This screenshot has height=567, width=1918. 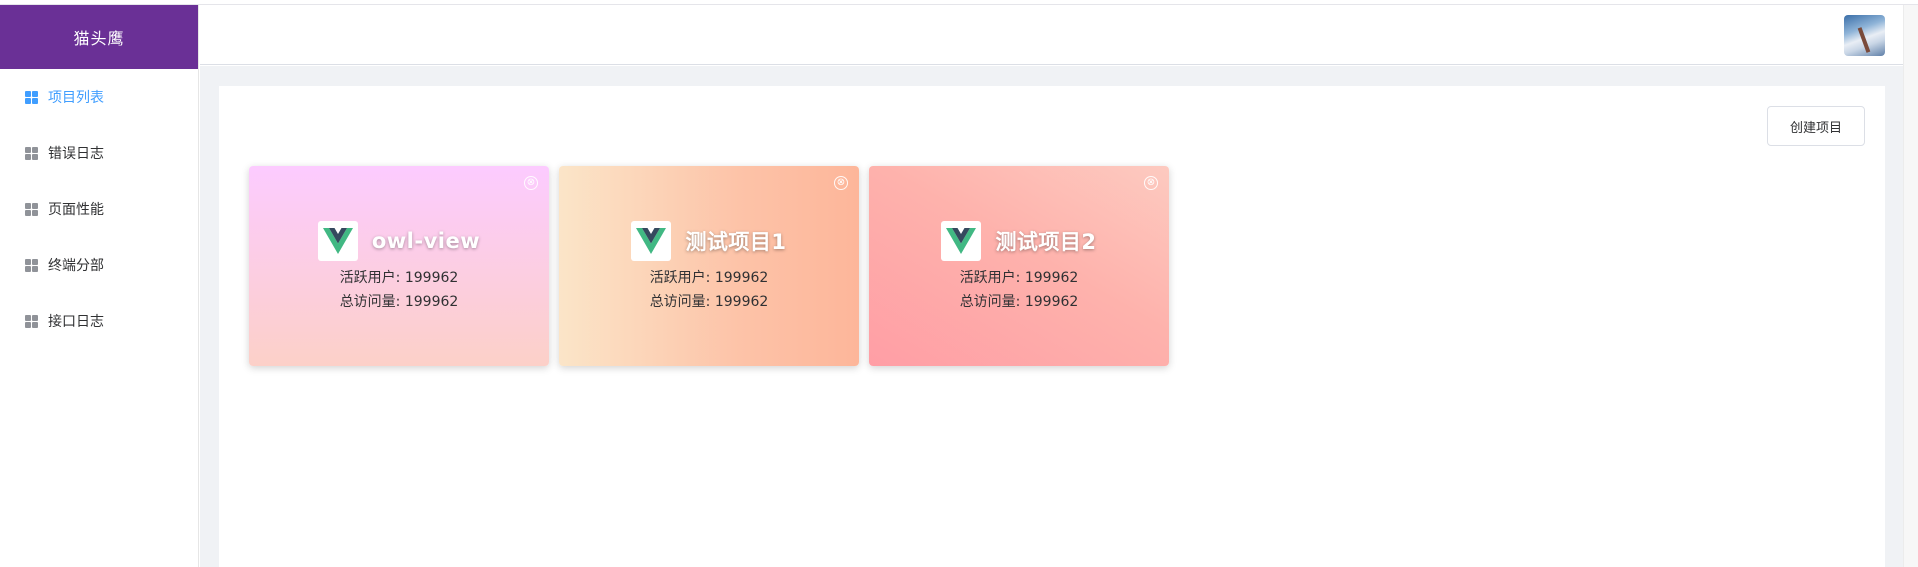 I want to click on sidebar-item-page-performance: 页面性能, so click(x=99, y=209).